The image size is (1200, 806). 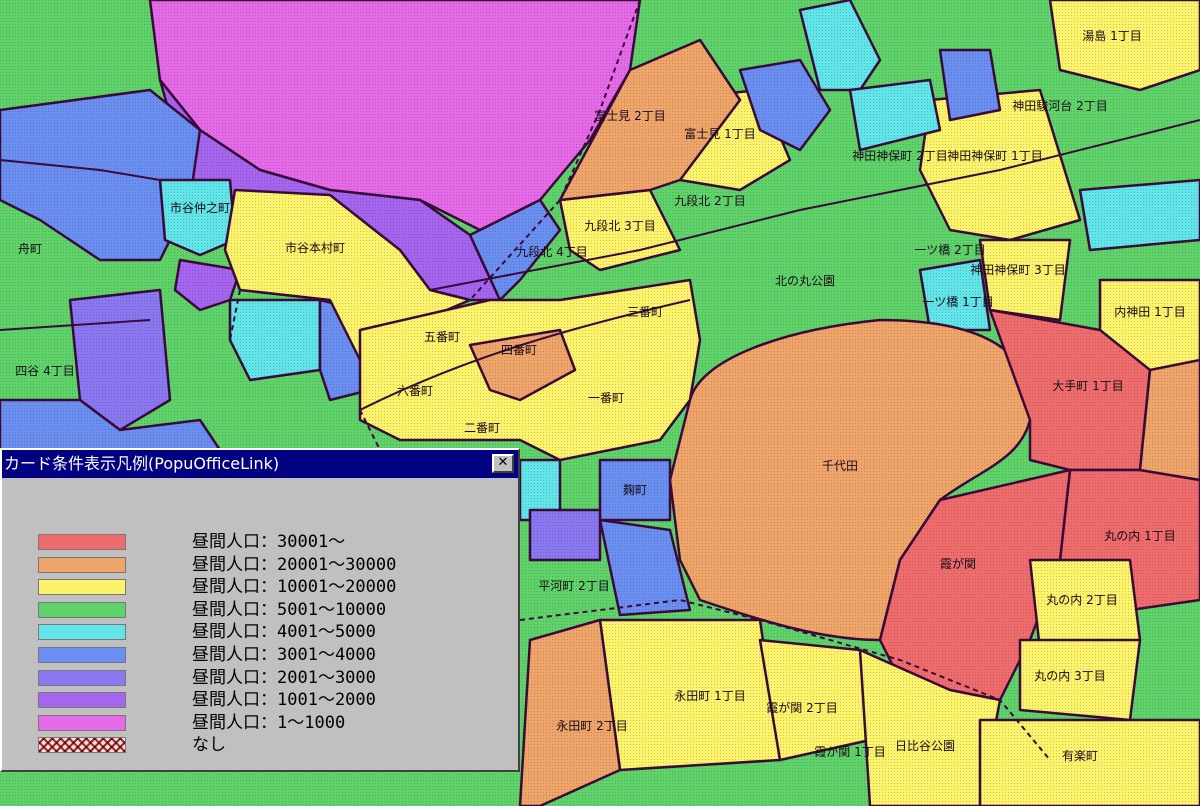 What do you see at coordinates (284, 677) in the screenshot?
I see `legend-label: 昼間人口：2001～3000` at bounding box center [284, 677].